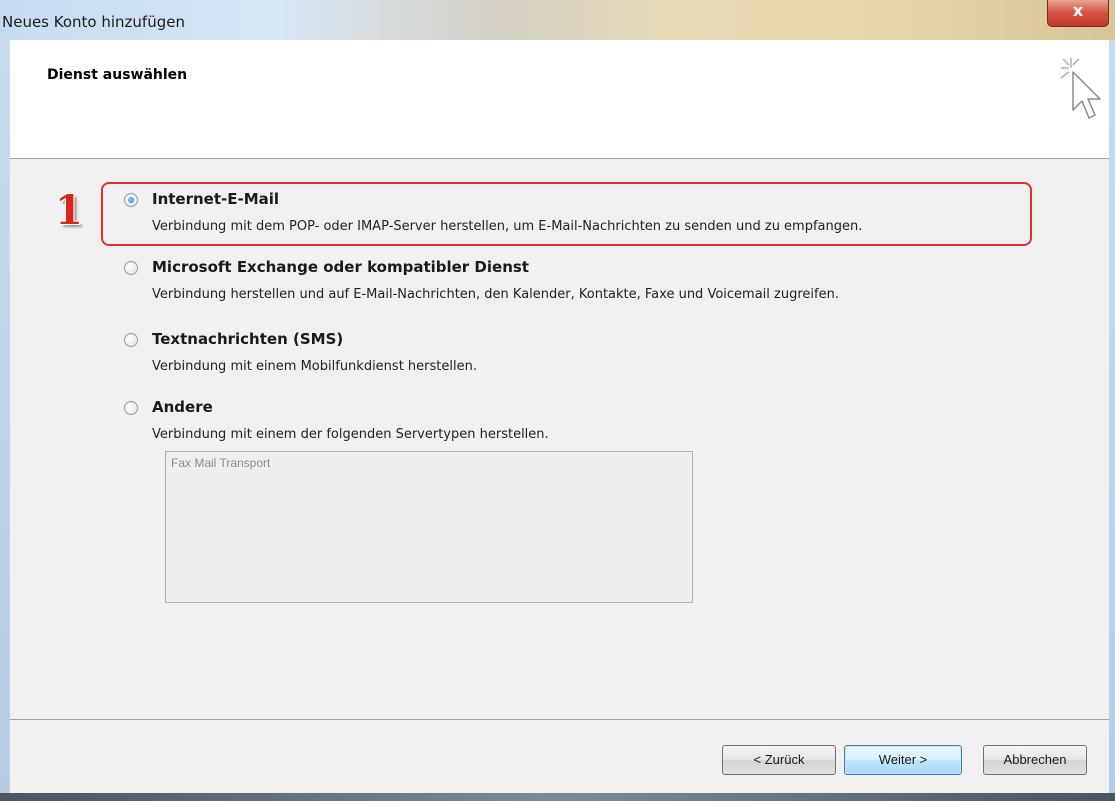  Describe the element at coordinates (69, 210) in the screenshot. I see `step-number-annotation: 1` at that location.